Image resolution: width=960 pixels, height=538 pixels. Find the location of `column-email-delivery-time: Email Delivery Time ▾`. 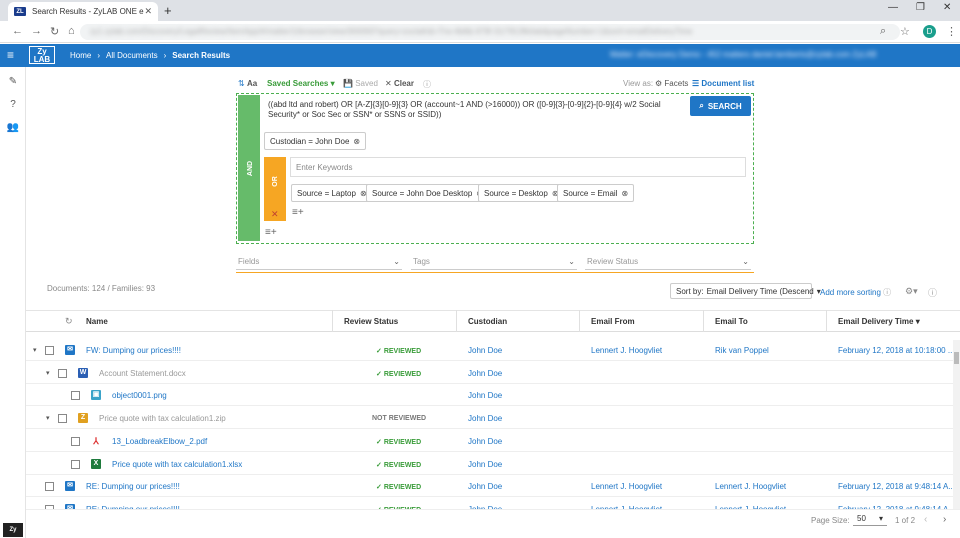

column-email-delivery-time: Email Delivery Time ▾ is located at coordinates (879, 321).